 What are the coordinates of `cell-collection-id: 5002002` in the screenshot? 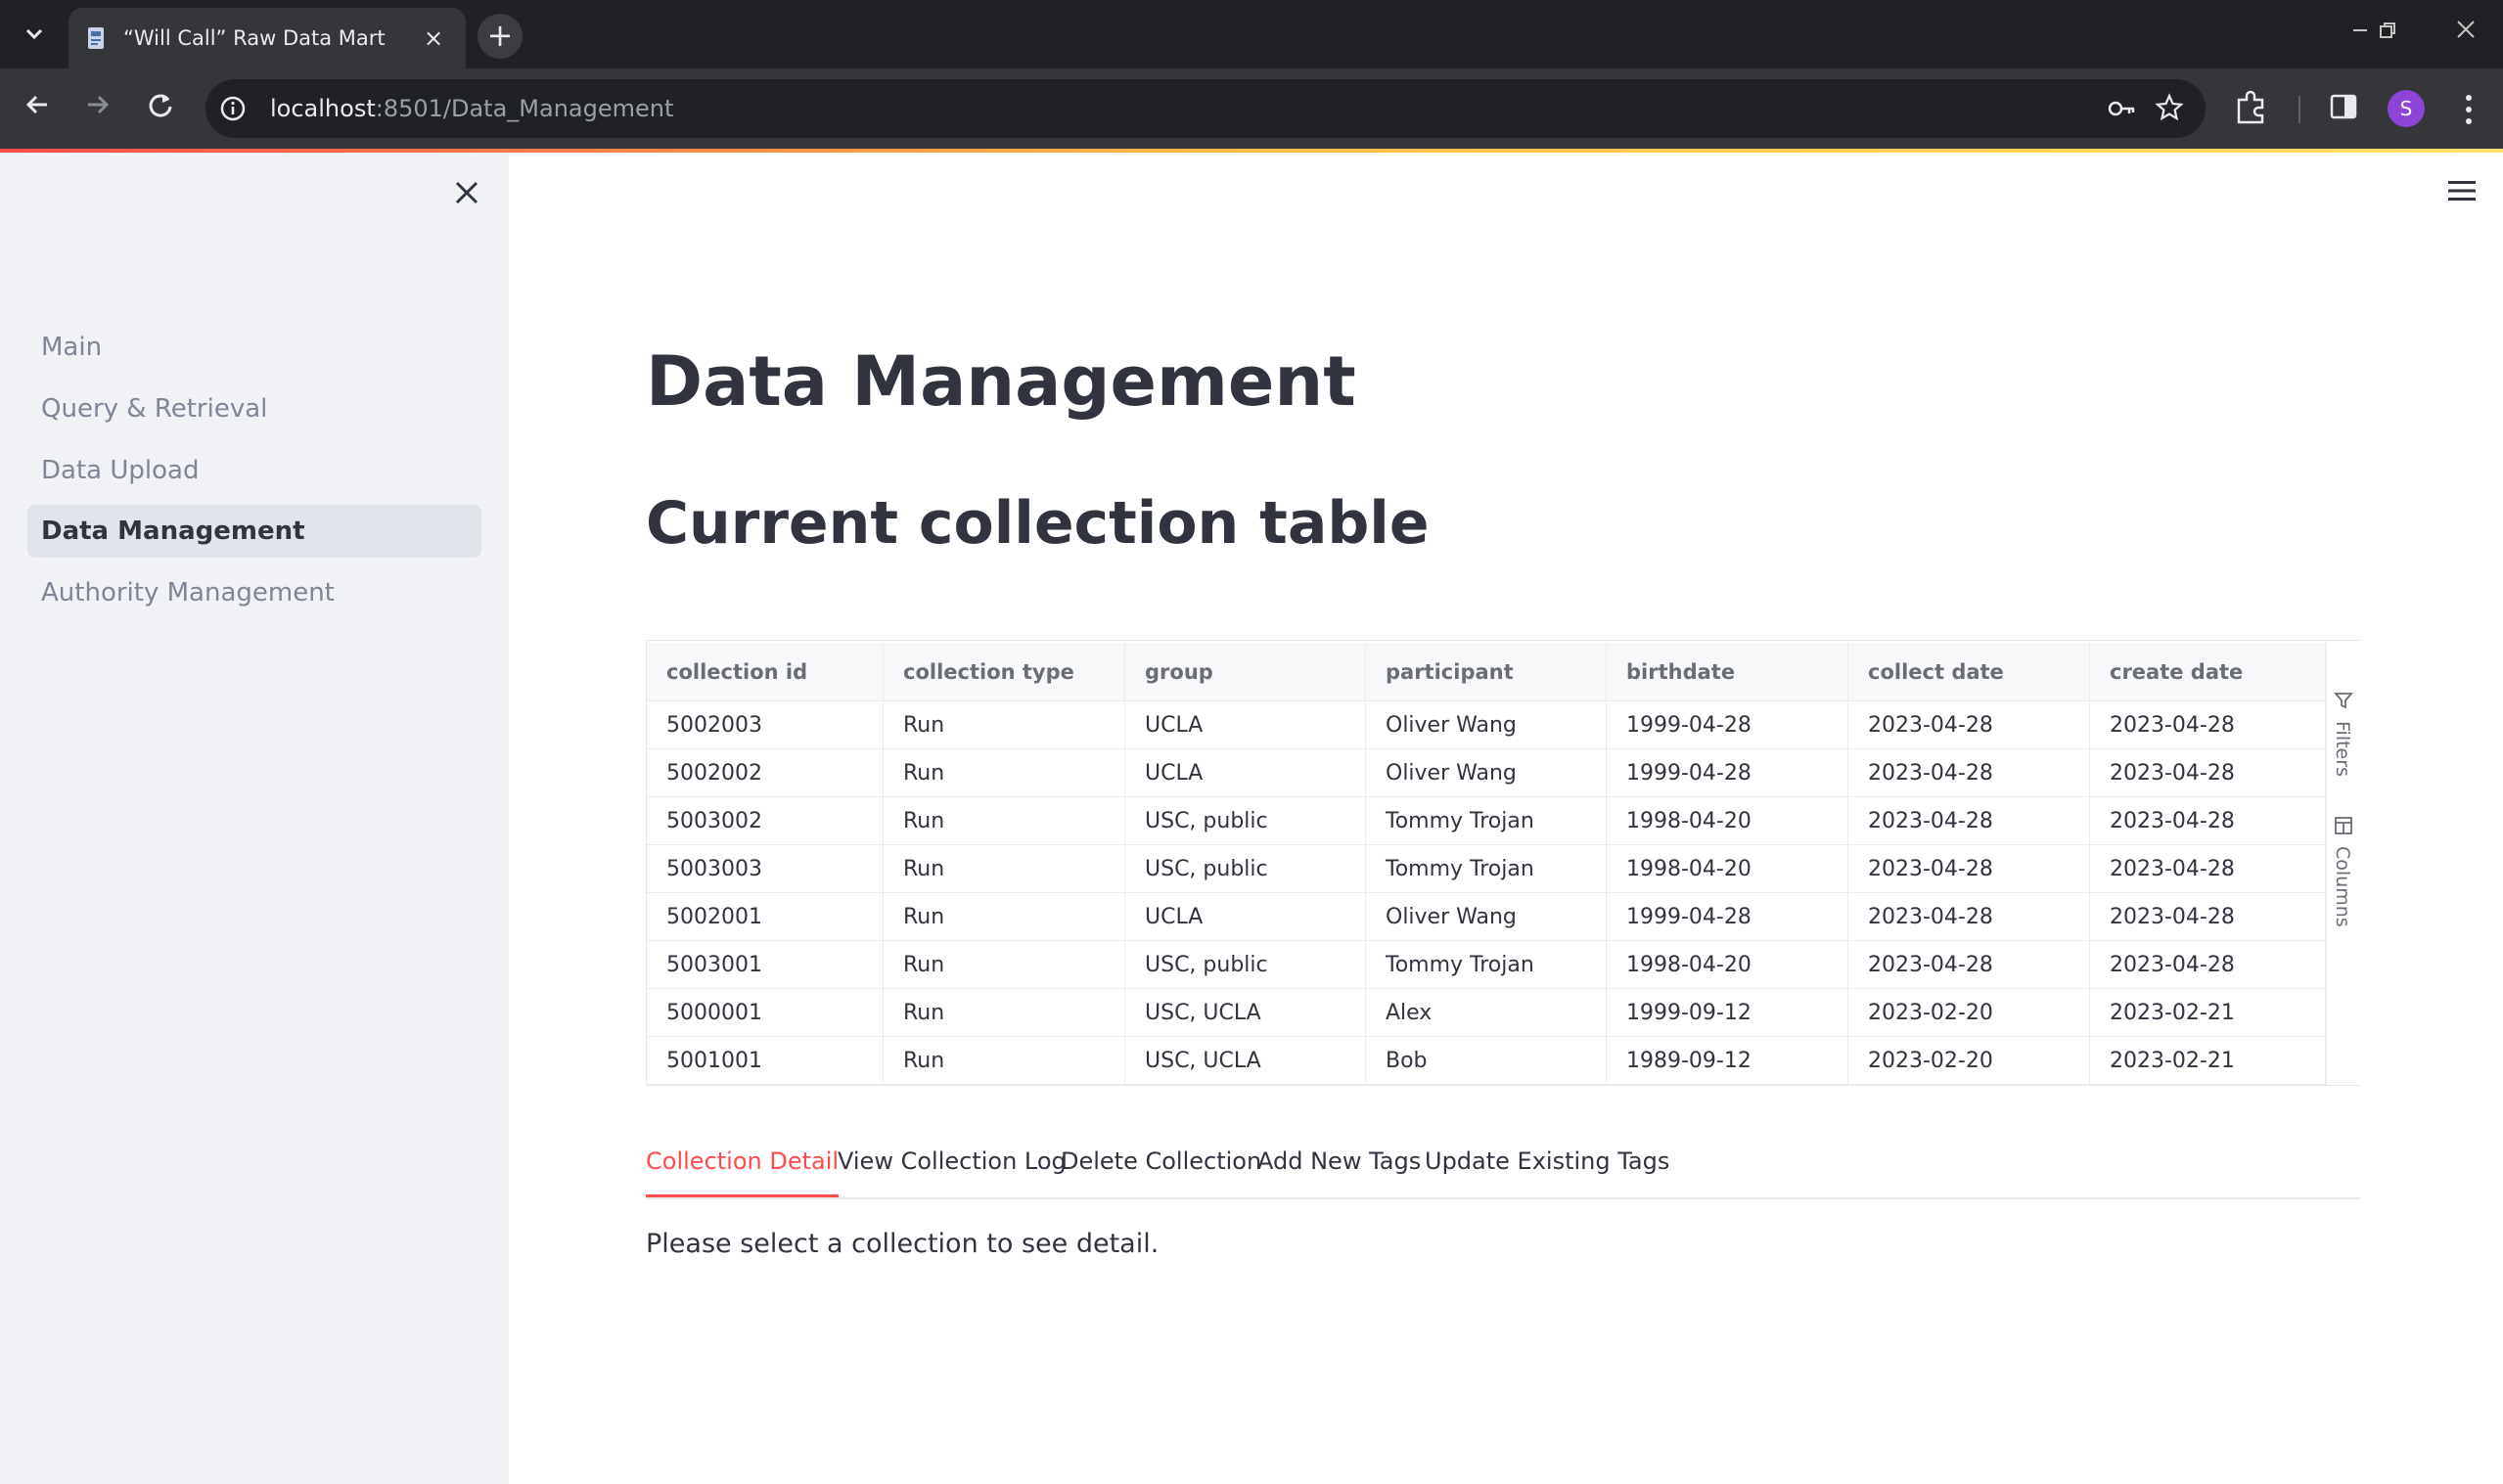 It's located at (765, 772).